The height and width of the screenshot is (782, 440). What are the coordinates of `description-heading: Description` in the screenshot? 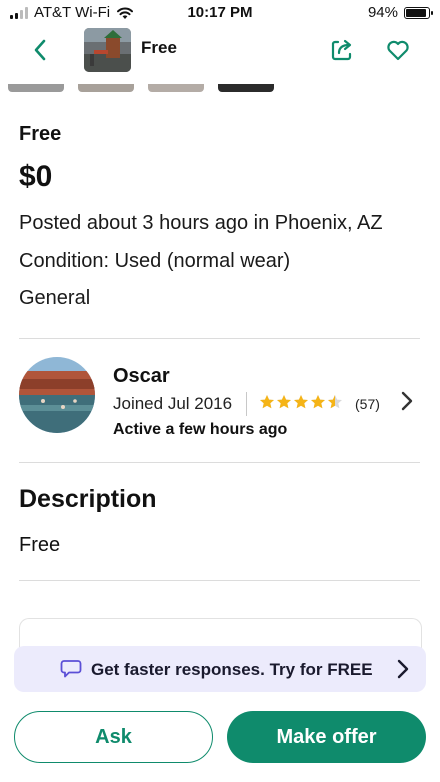 It's located at (88, 499).